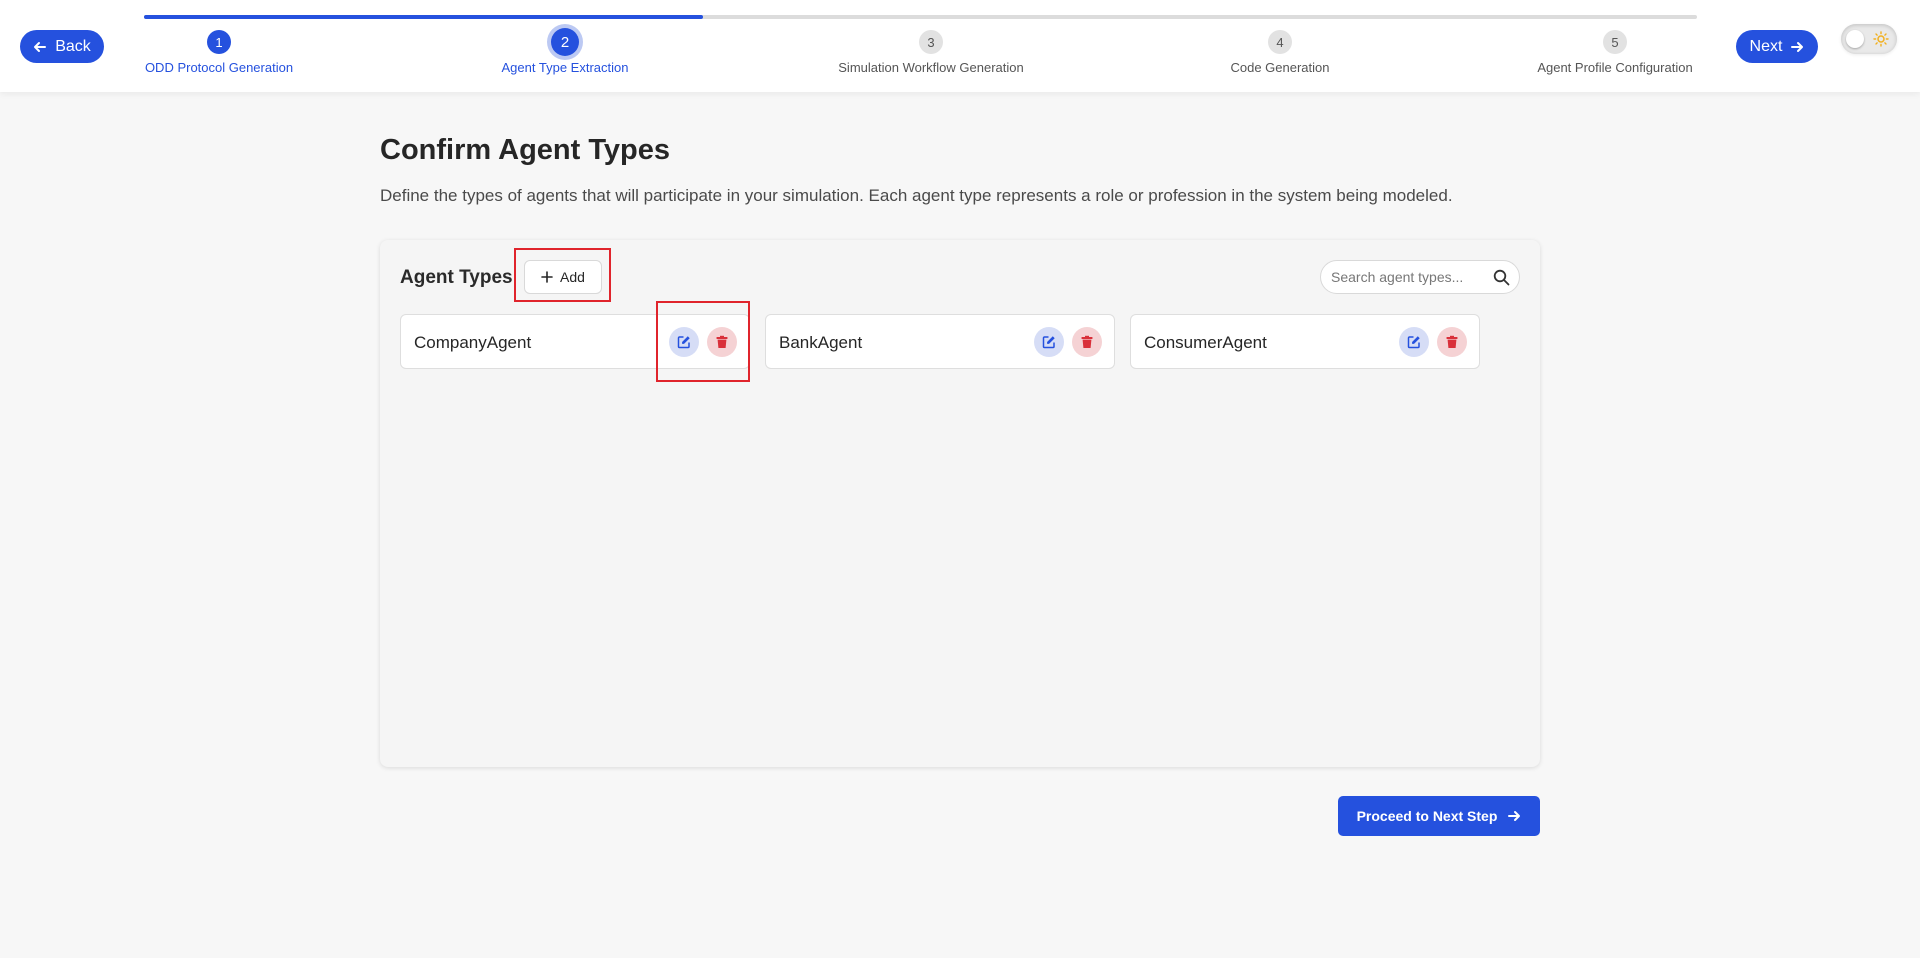 This screenshot has height=958, width=1920. What do you see at coordinates (219, 42) in the screenshot?
I see `step-1-number: 1` at bounding box center [219, 42].